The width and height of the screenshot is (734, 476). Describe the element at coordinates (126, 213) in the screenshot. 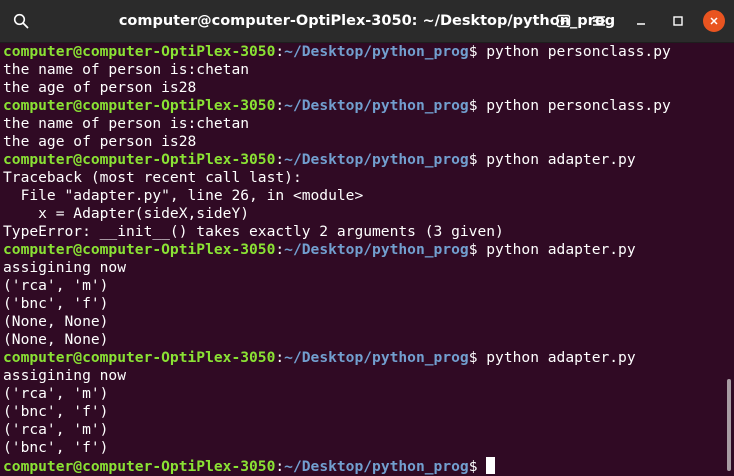

I see `output-text: x = Adapter(sideX,sideY)` at that location.